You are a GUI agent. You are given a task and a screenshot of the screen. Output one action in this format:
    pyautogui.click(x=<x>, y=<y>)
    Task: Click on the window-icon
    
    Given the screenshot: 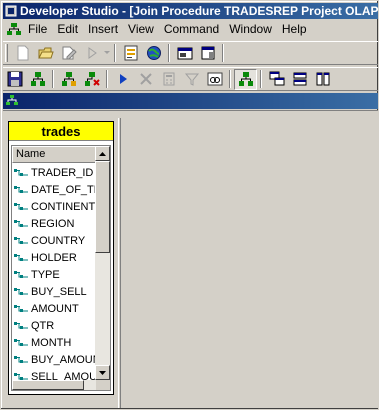 What is the action you would take?
    pyautogui.click(x=184, y=53)
    